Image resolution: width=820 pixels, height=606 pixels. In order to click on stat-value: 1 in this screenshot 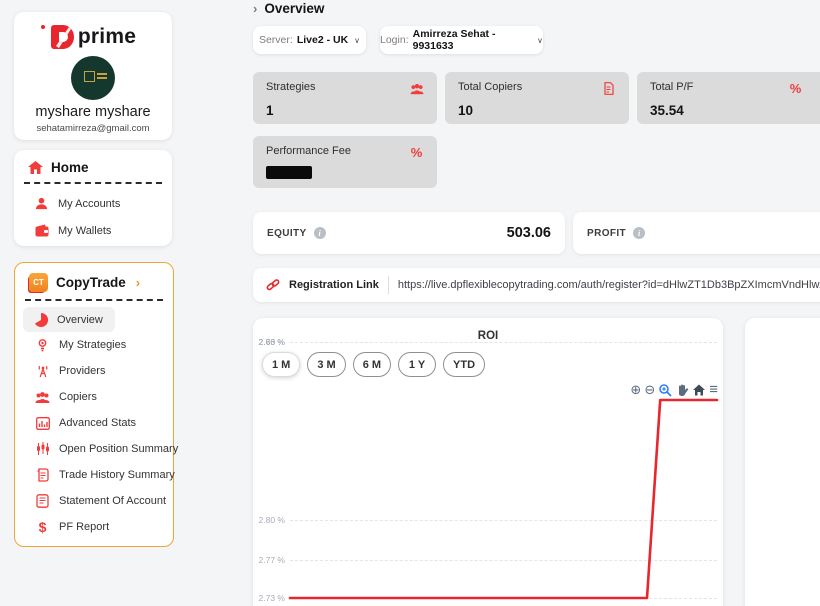, I will do `click(270, 110)`.